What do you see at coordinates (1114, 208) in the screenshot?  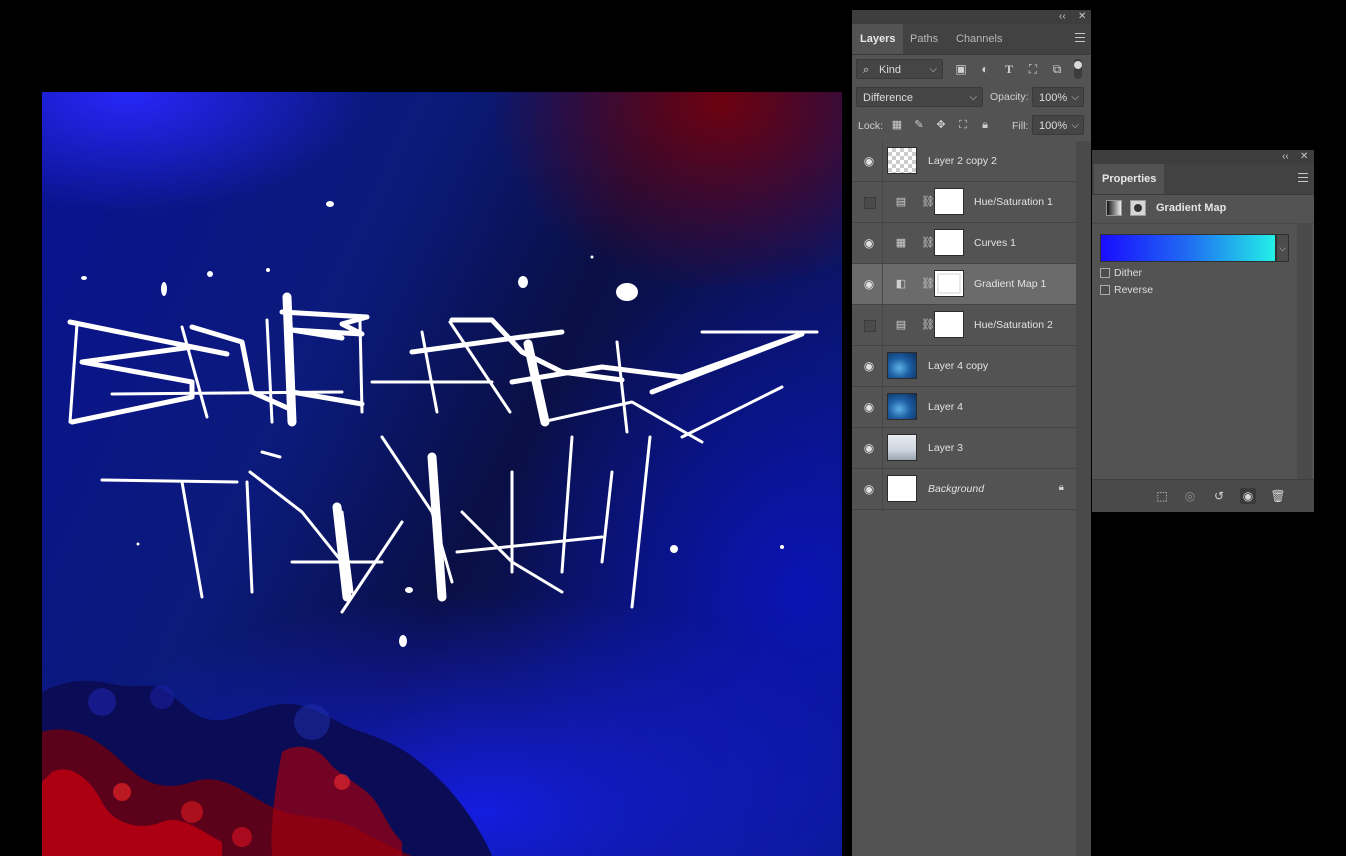 I see `gradient-map-icon` at bounding box center [1114, 208].